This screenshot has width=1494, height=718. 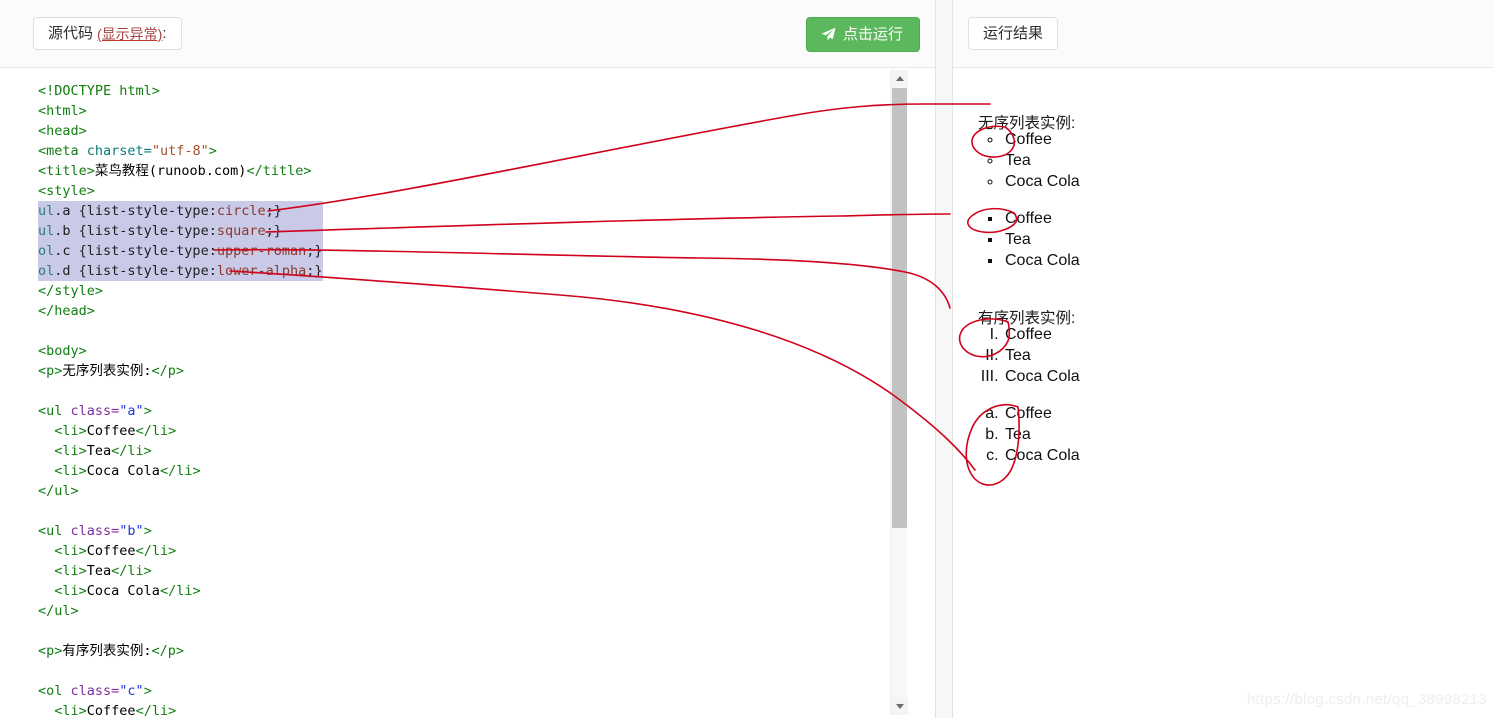 What do you see at coordinates (180, 311) in the screenshot?
I see `code-line: </head>` at bounding box center [180, 311].